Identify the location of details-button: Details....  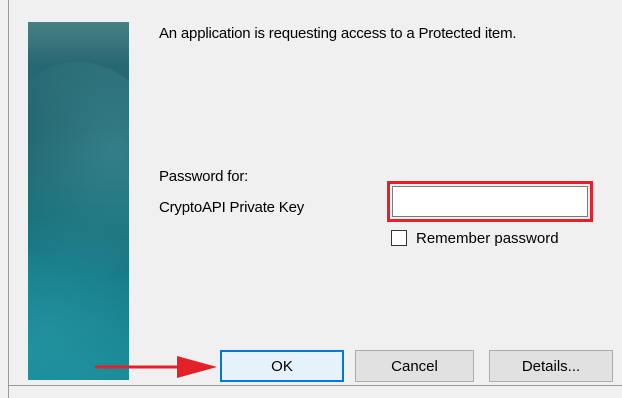
(551, 366).